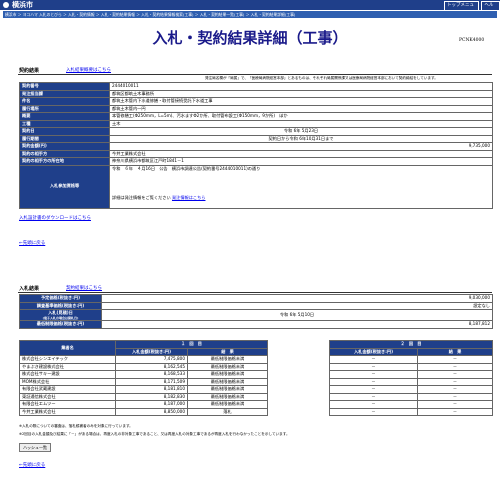 Image resolution: width=500 pixels, height=480 pixels. What do you see at coordinates (301, 93) in the screenshot?
I see `contract-row-value: 都筑区都筑土木事務所` at bounding box center [301, 93].